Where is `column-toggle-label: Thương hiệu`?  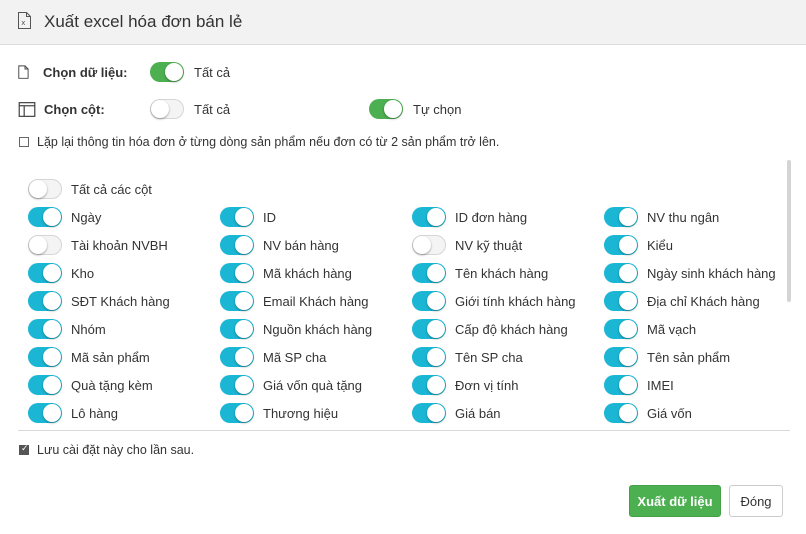
column-toggle-label: Thương hiệu is located at coordinates (301, 413).